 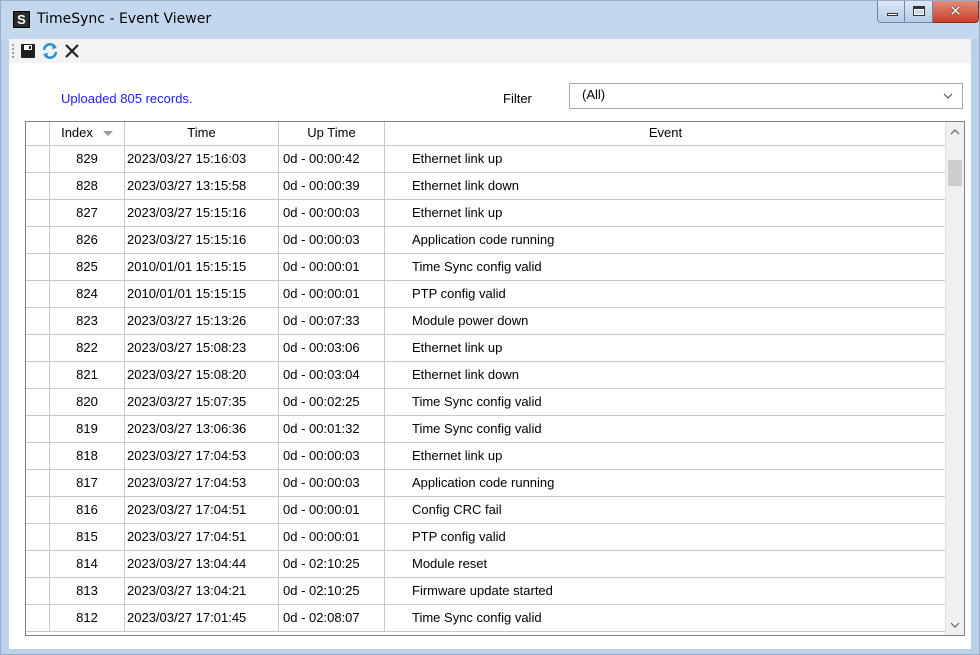 What do you see at coordinates (665, 186) in the screenshot?
I see `event-cell: Ethernet link down` at bounding box center [665, 186].